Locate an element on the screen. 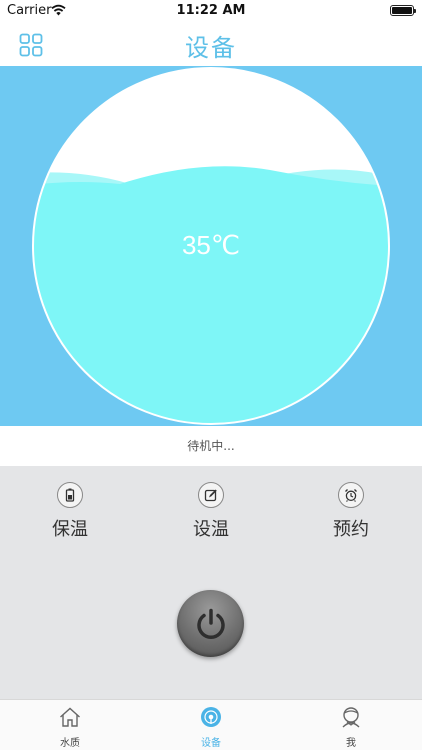  tab-water-quality: 水质 is located at coordinates (70, 727).